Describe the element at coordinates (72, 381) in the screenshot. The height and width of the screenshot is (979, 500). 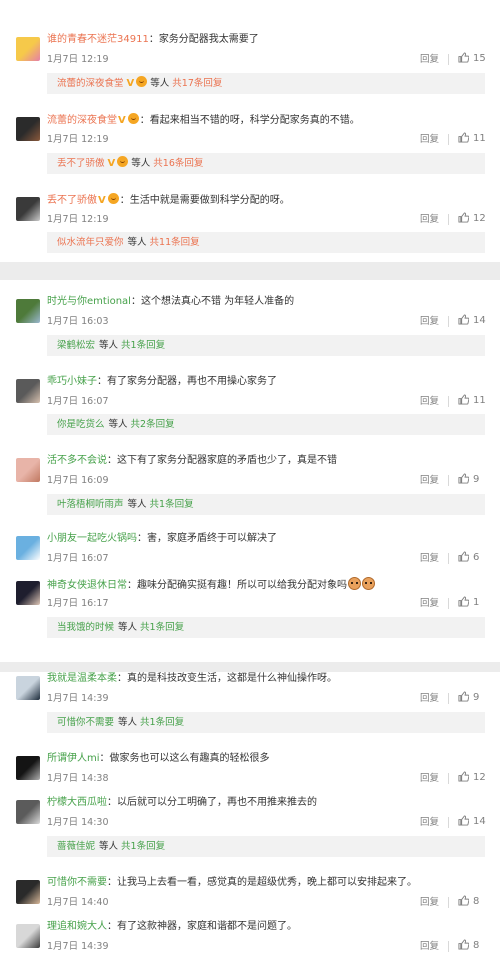
I see `comment-username-link: 乖巧小妹子` at that location.